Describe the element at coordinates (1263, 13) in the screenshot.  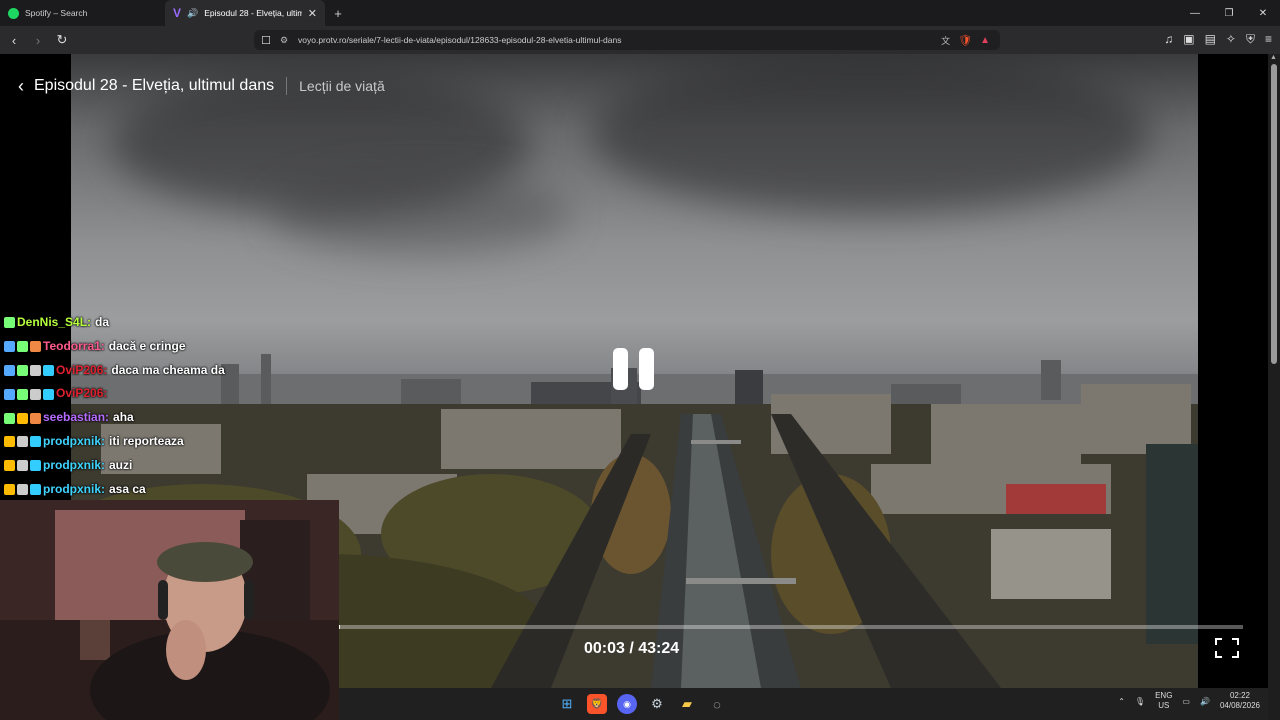
I see `close-window-icon: ✕` at that location.